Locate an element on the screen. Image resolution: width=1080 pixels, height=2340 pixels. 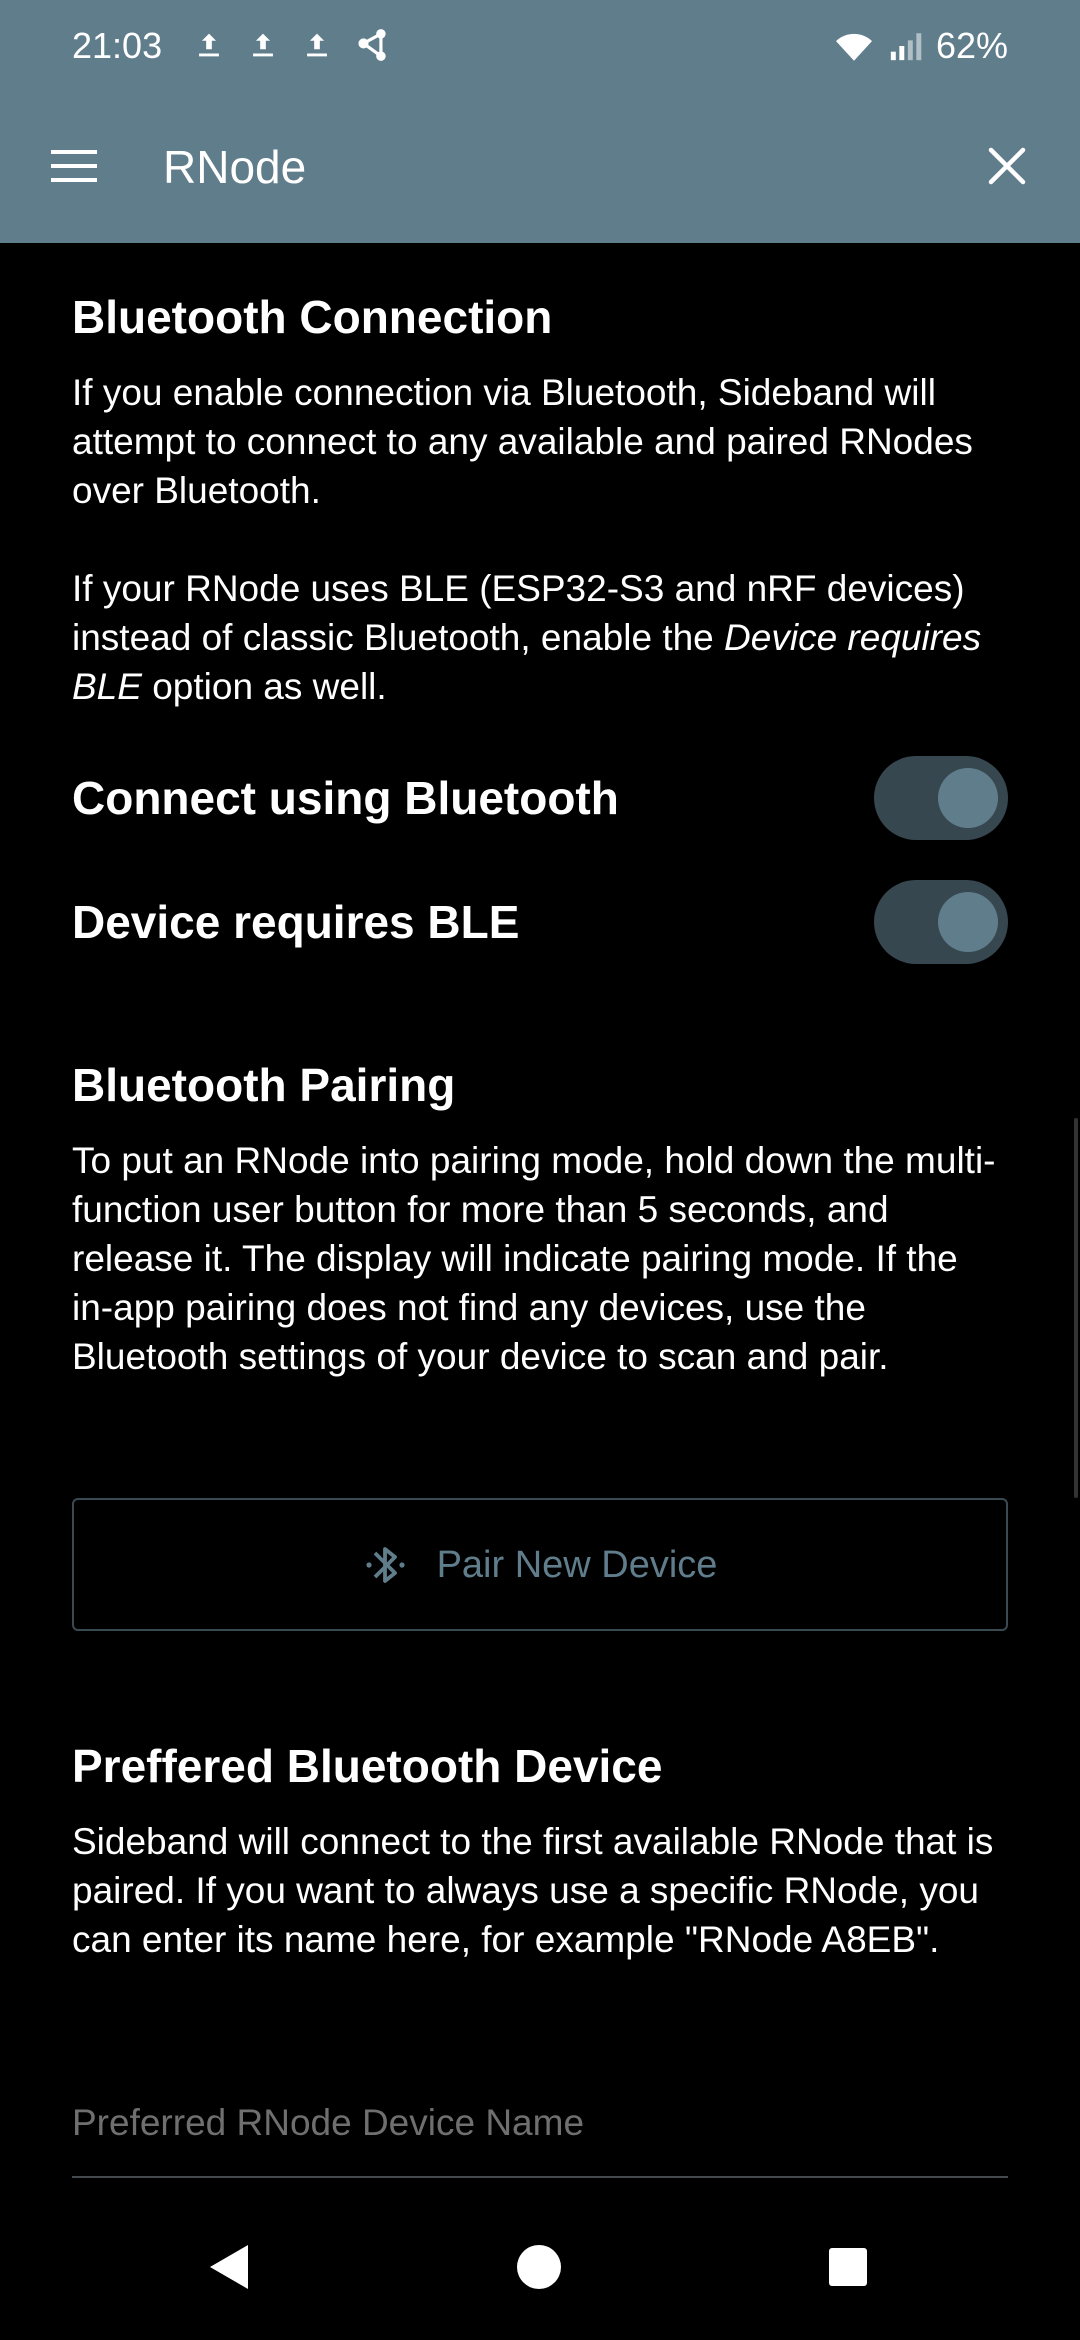
pair-button-label: Pair New Device is located at coordinates (577, 1564).